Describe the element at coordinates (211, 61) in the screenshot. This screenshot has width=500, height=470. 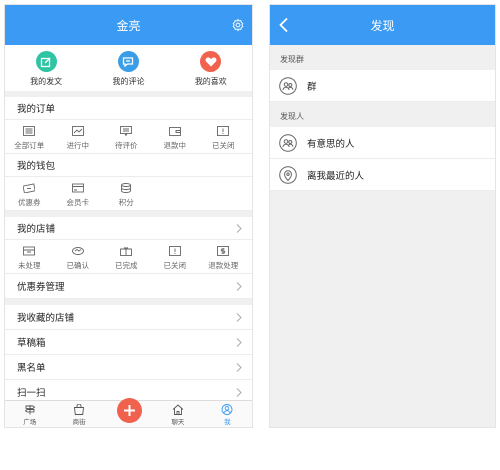
I see `heart-icon` at that location.